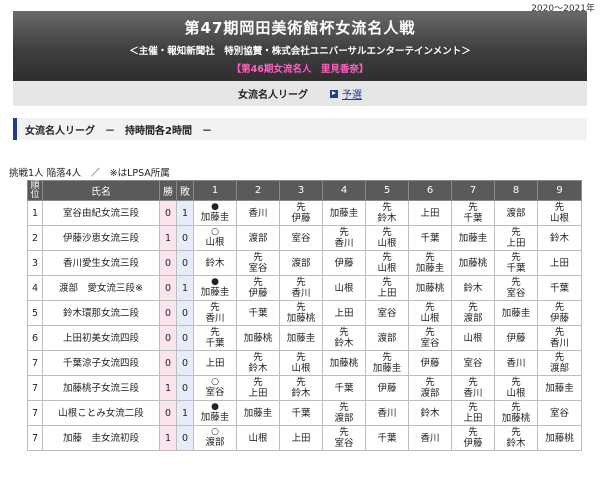 The width and height of the screenshot is (601, 477). I want to click on round-cell: 先上田, so click(516, 238).